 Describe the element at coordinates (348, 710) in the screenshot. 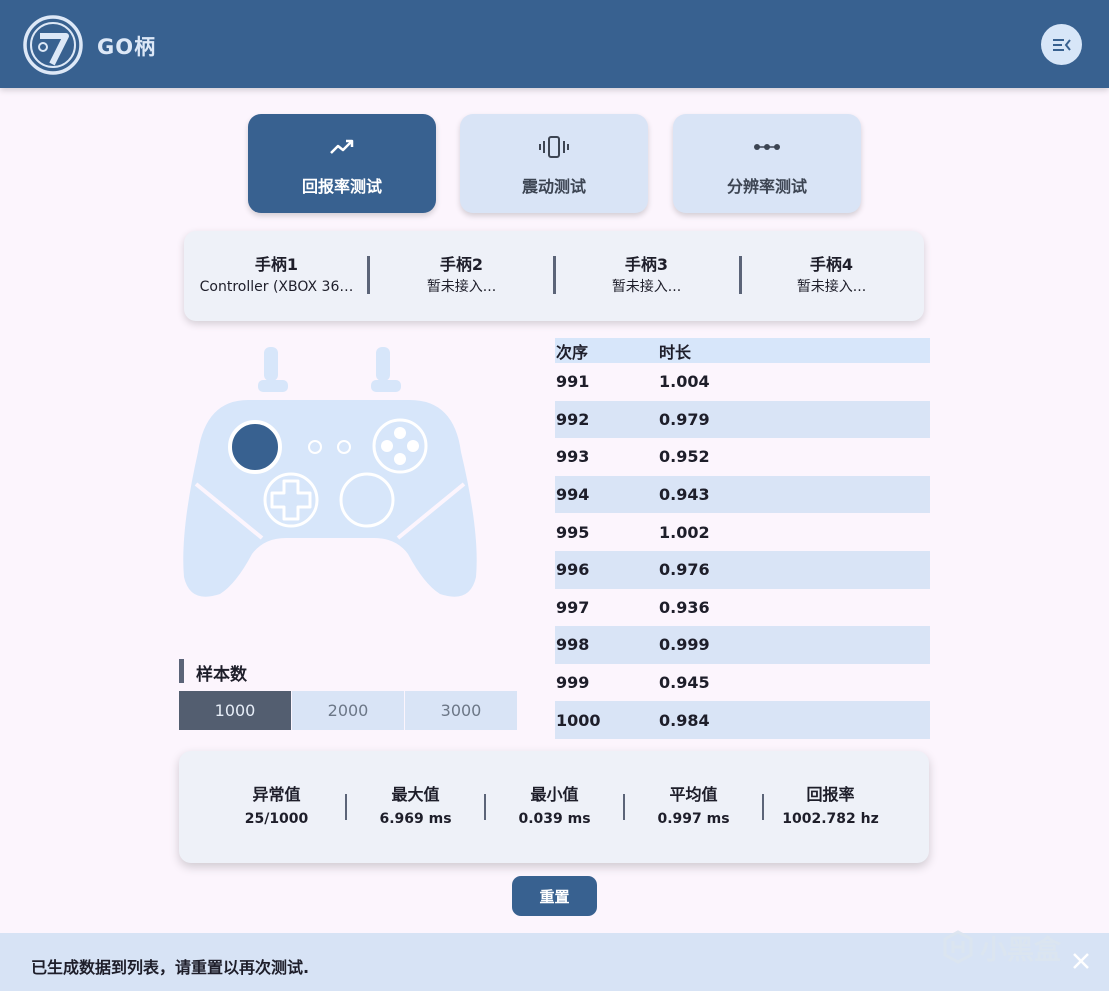

I see `sample-option-2000: 2000` at that location.